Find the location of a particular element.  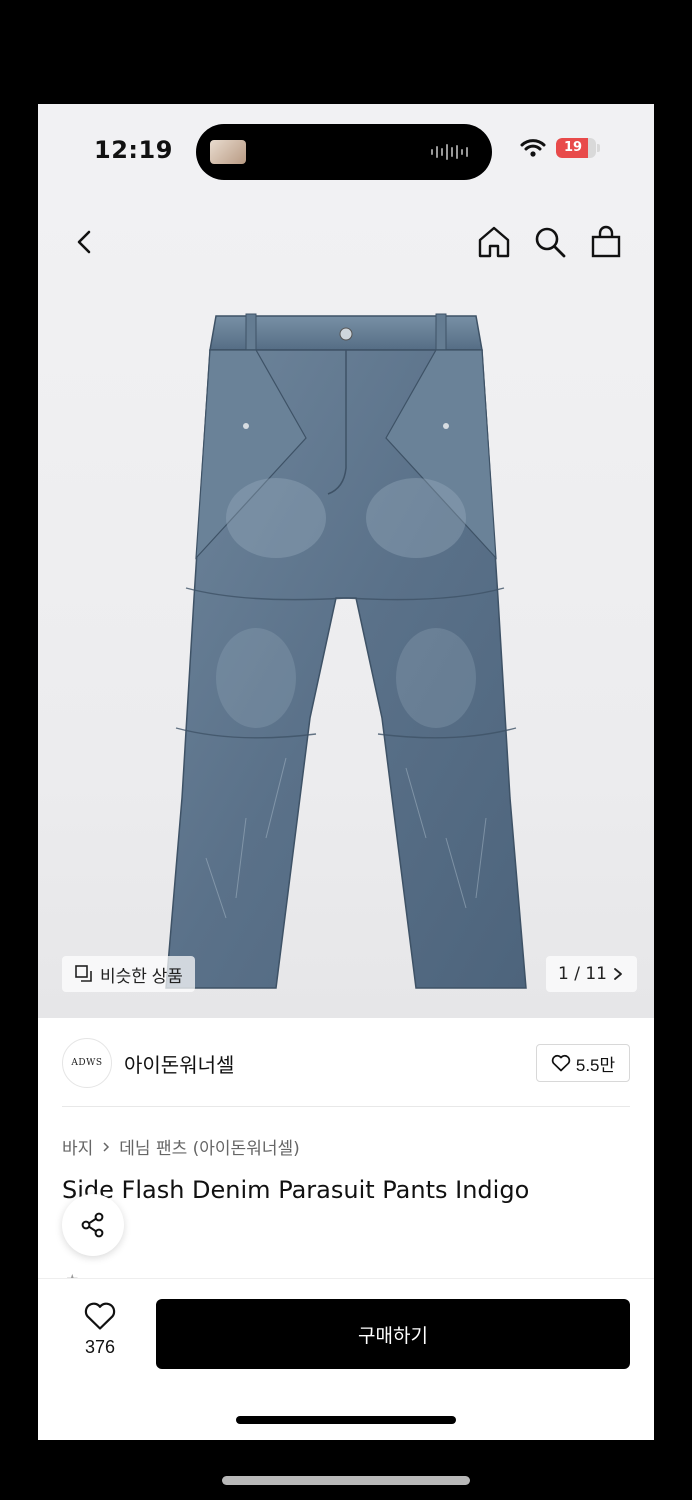

image-counter-text: 1 / 11 is located at coordinates (582, 974).